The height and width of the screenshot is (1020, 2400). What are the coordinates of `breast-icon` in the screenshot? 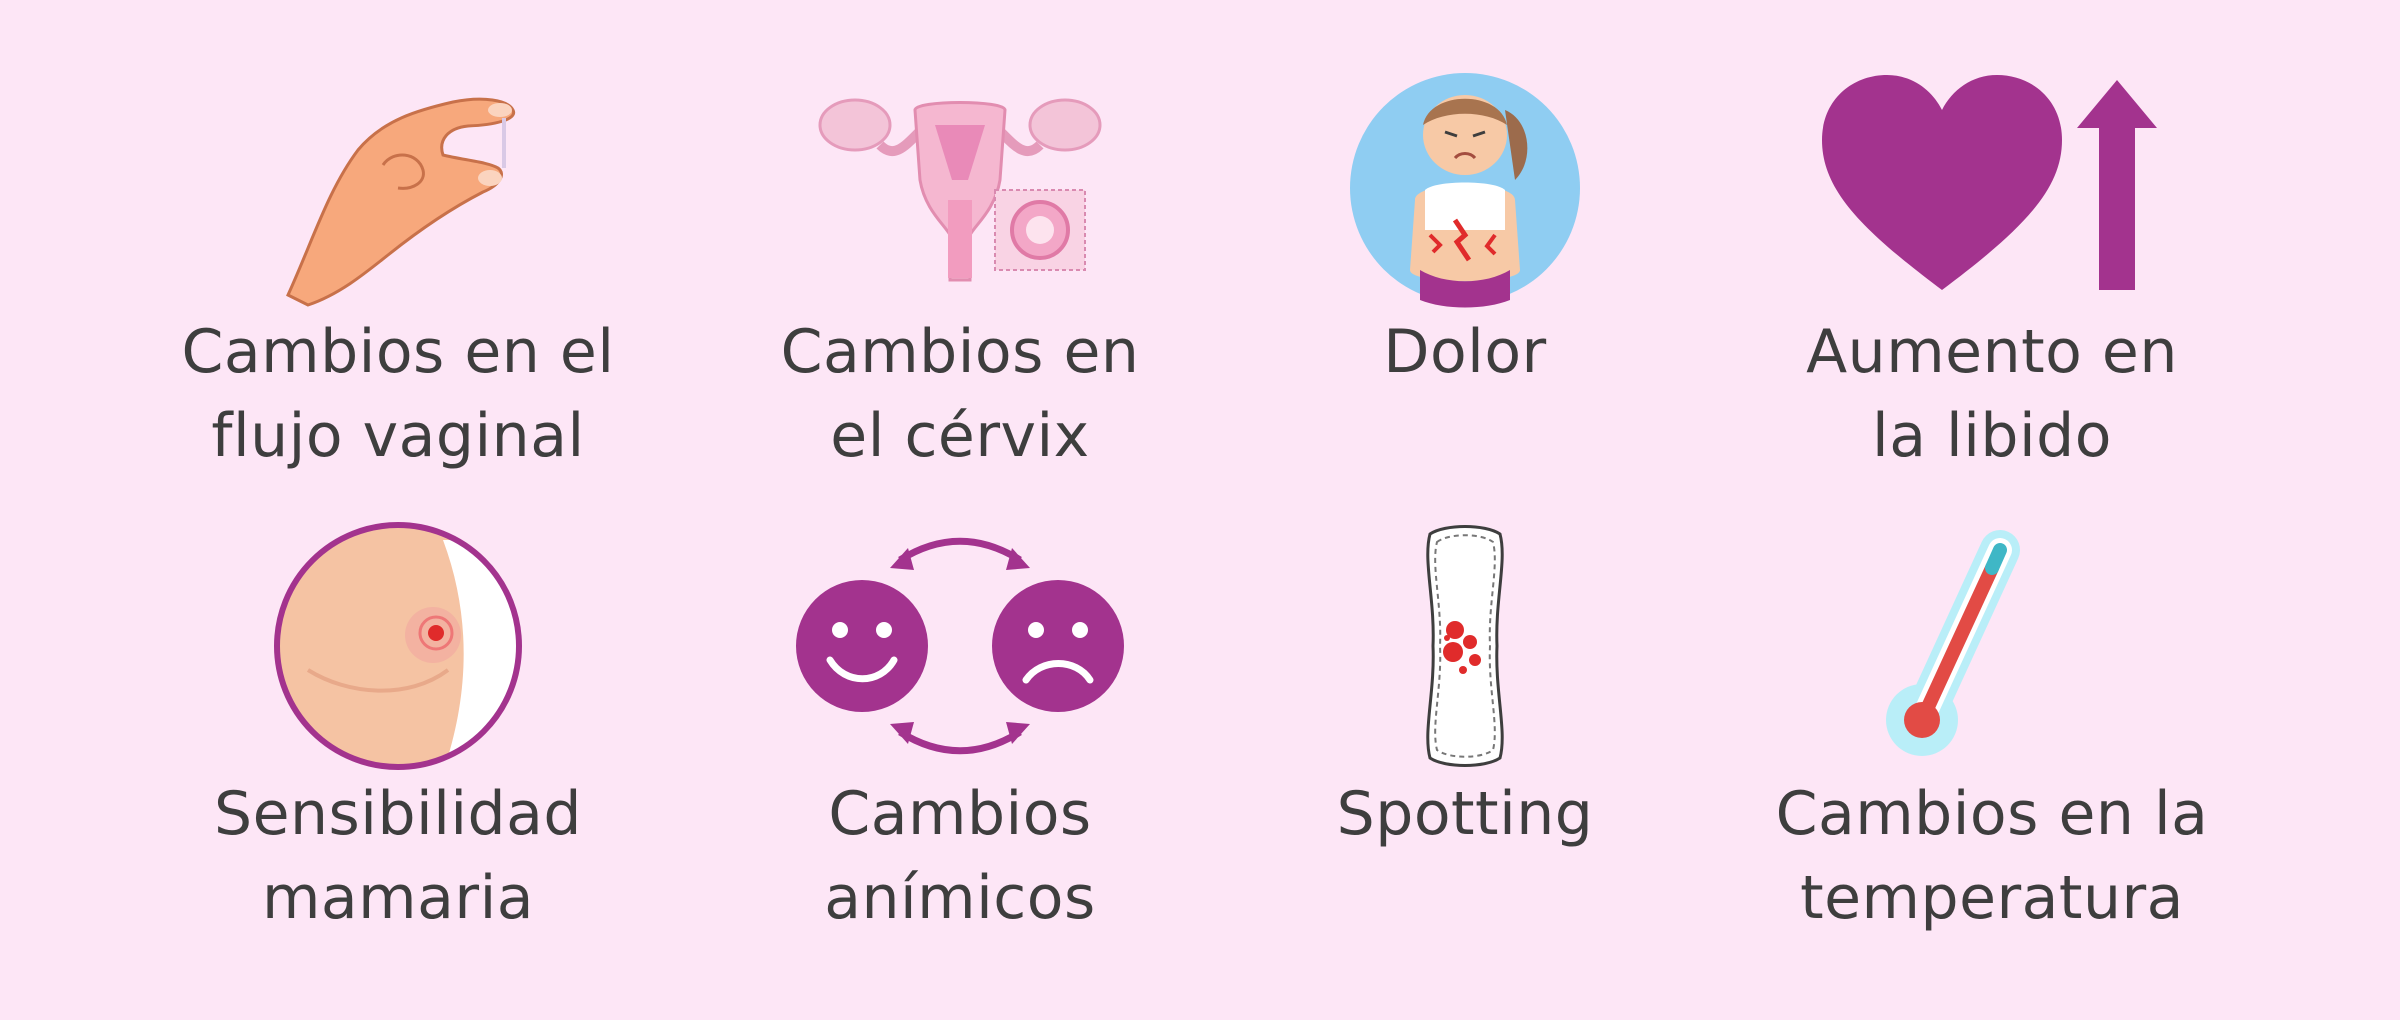 It's located at (398, 646).